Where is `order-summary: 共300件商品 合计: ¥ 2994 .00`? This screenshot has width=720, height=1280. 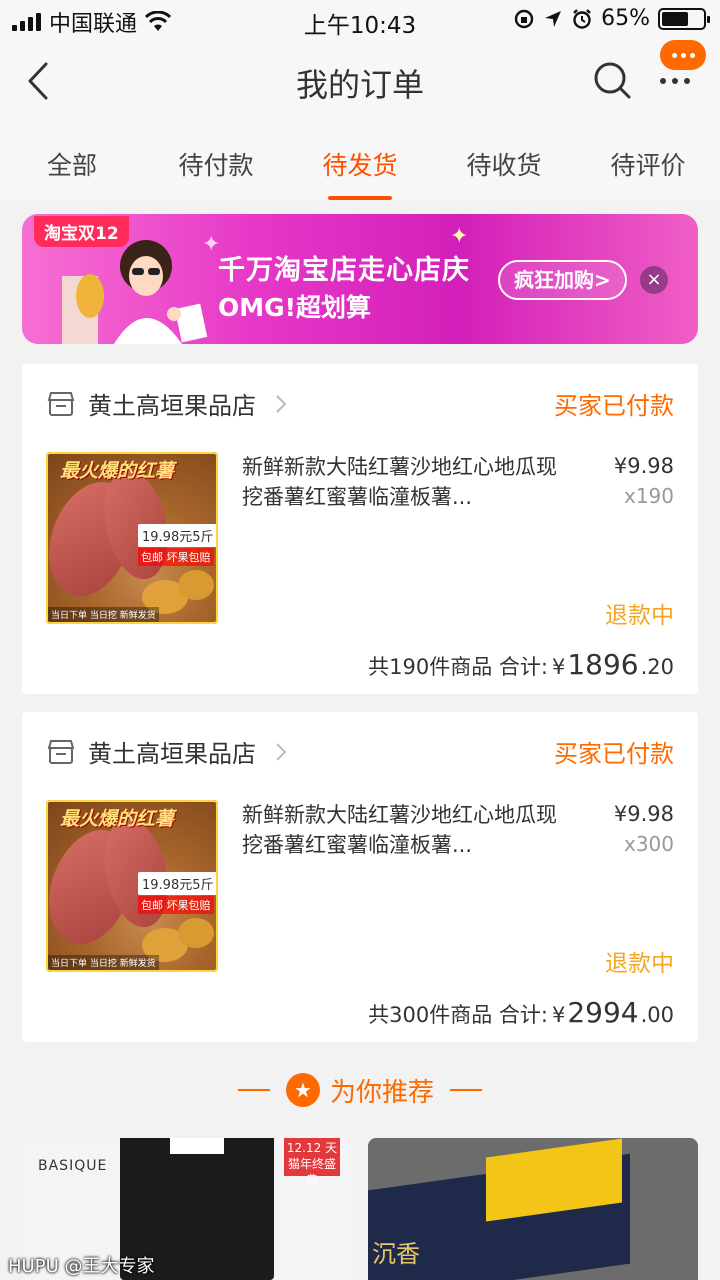
order-summary: 共300件商品 合计: ¥ 2994 .00 is located at coordinates (521, 1012).